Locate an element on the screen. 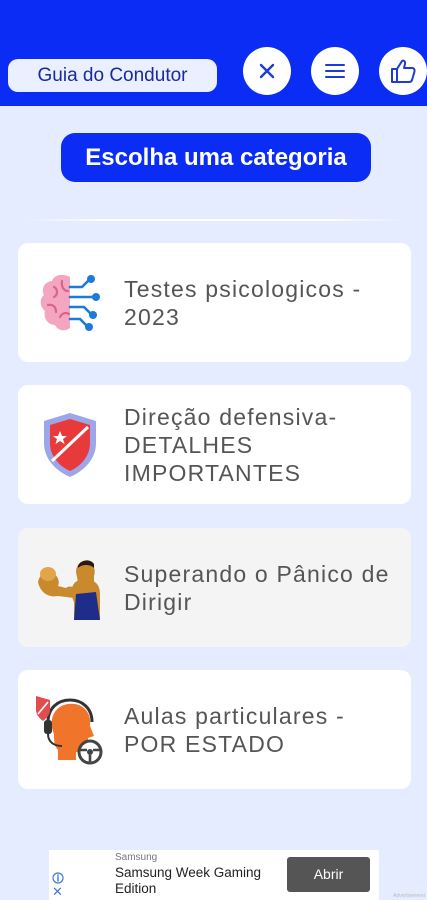 The height and width of the screenshot is (900, 427). category-label: Direção defensiva- DETALHES IMPORTANTES is located at coordinates (231, 444).